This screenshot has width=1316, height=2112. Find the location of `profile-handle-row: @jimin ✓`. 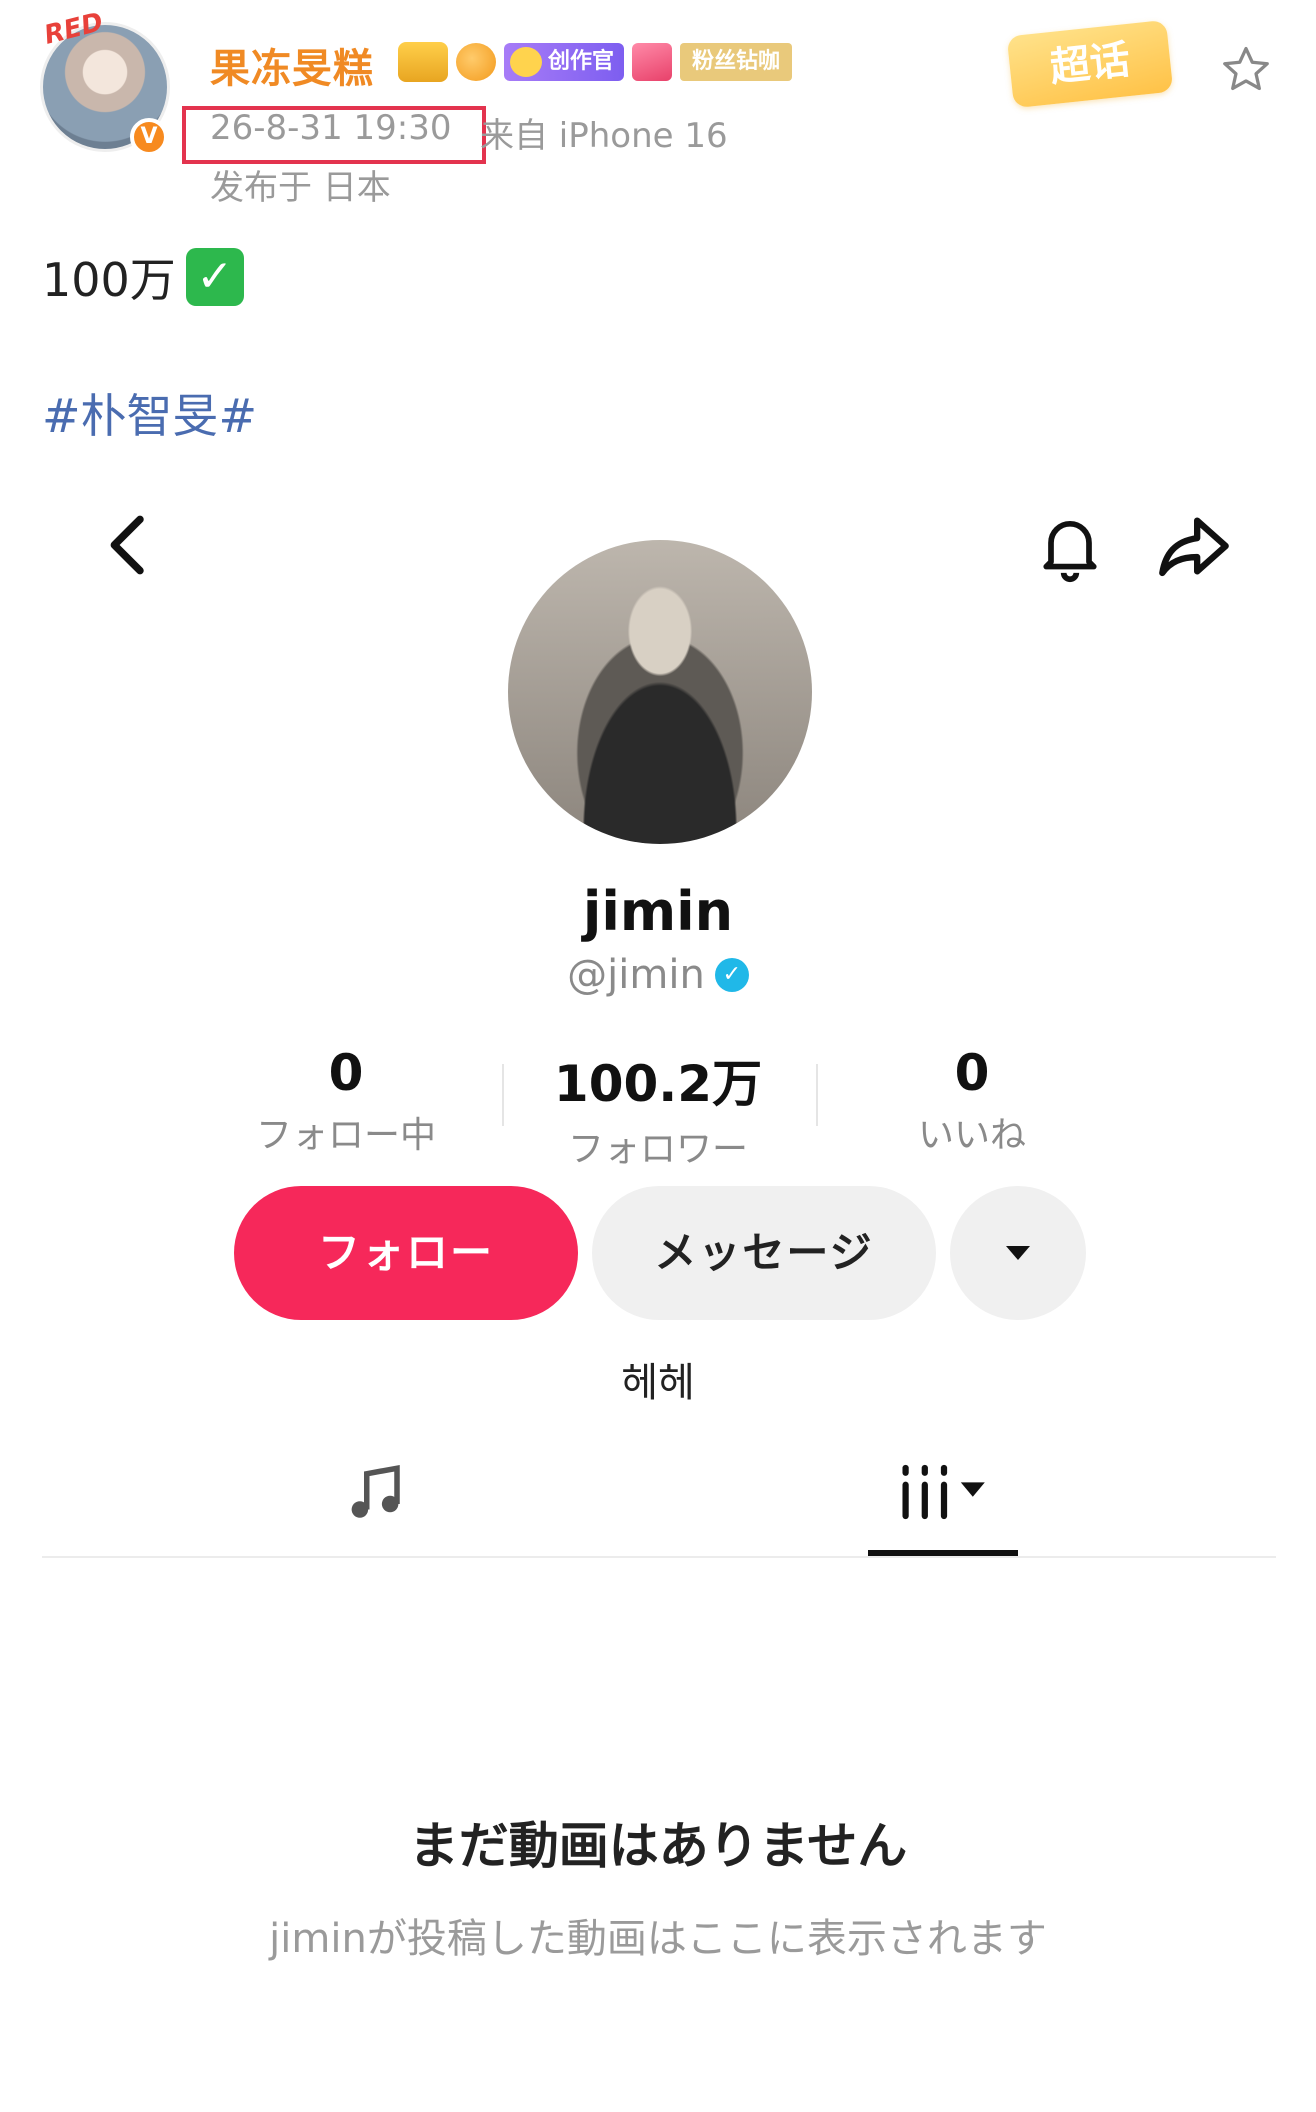

profile-handle-row: @jimin ✓ is located at coordinates (658, 975).